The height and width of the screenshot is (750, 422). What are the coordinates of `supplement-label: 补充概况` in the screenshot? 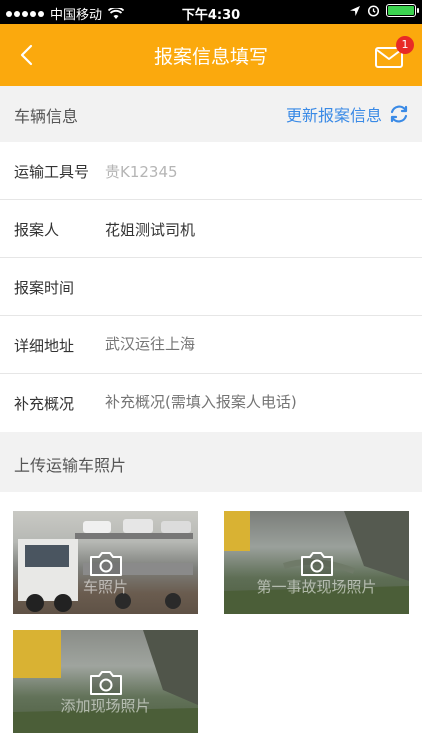 It's located at (44, 404).